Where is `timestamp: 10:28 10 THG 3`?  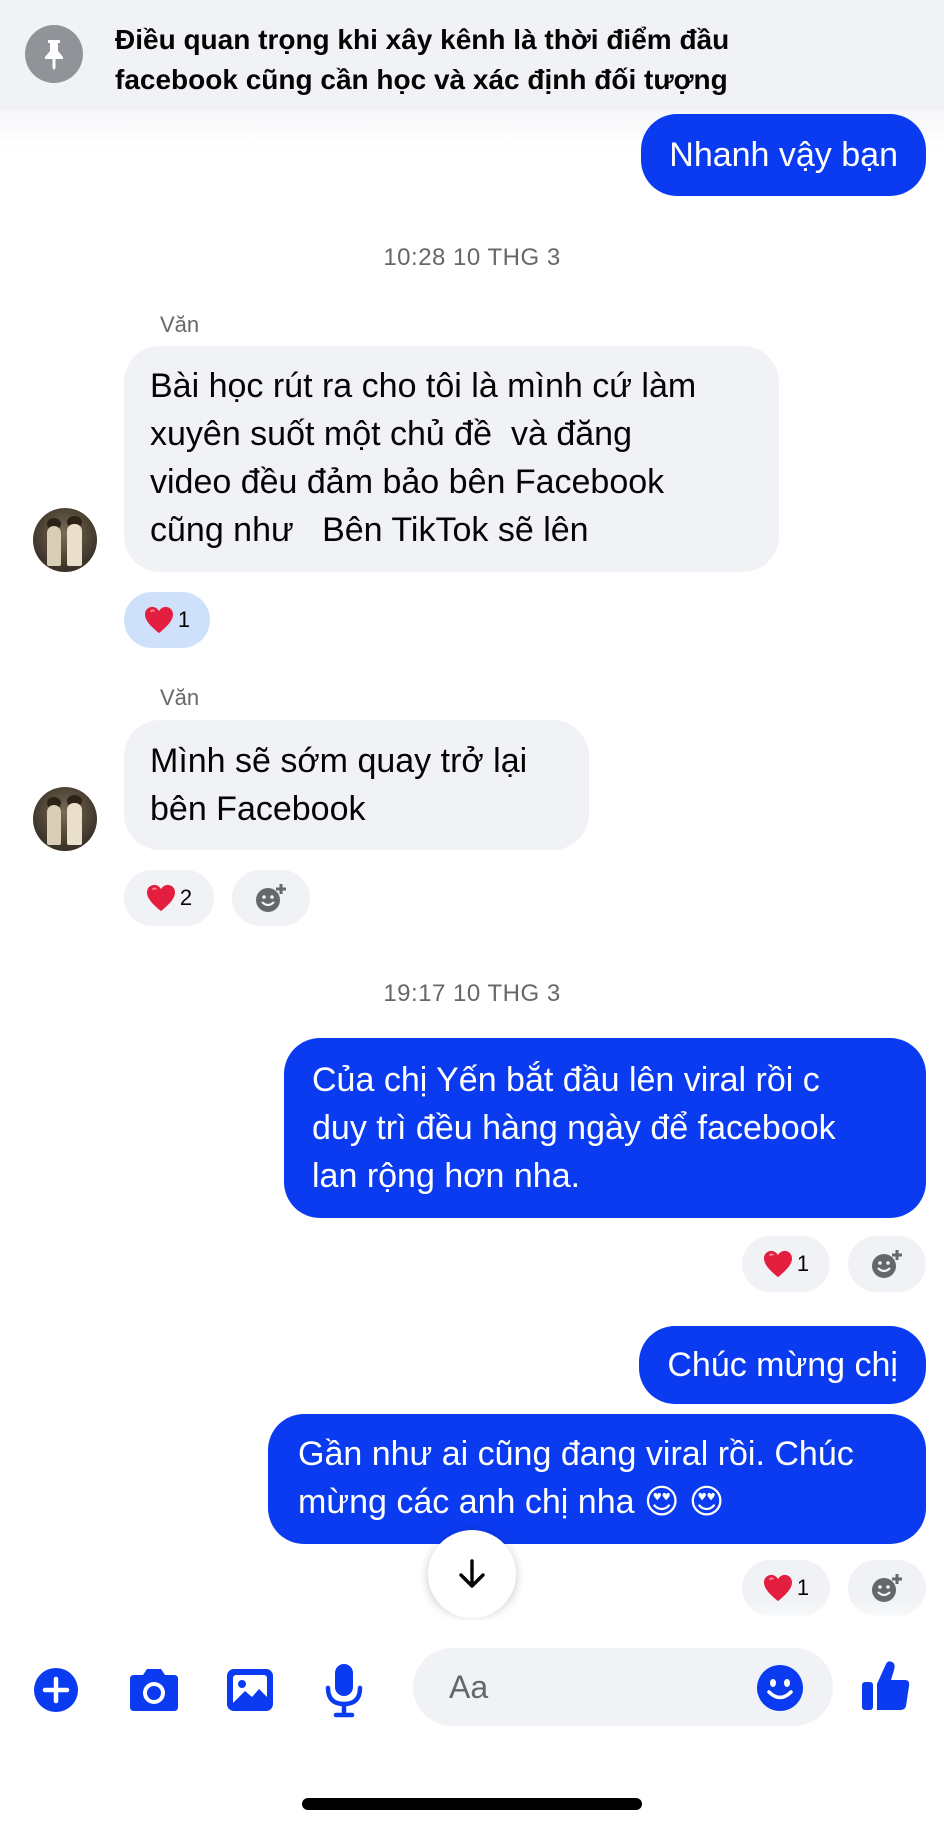 timestamp: 10:28 10 THG 3 is located at coordinates (472, 257).